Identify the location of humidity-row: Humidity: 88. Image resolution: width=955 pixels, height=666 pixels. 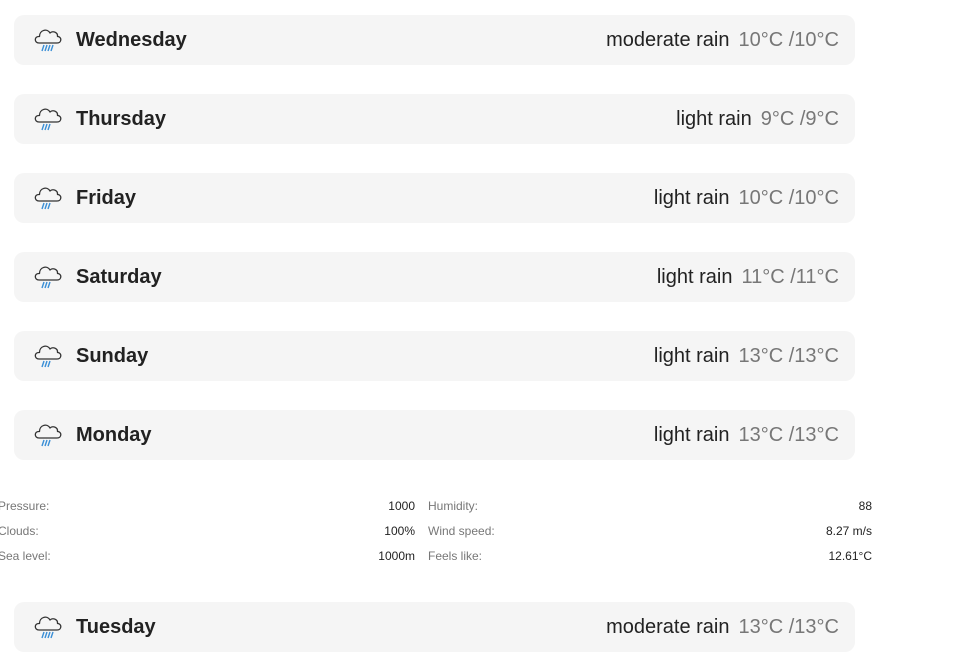
(650, 506).